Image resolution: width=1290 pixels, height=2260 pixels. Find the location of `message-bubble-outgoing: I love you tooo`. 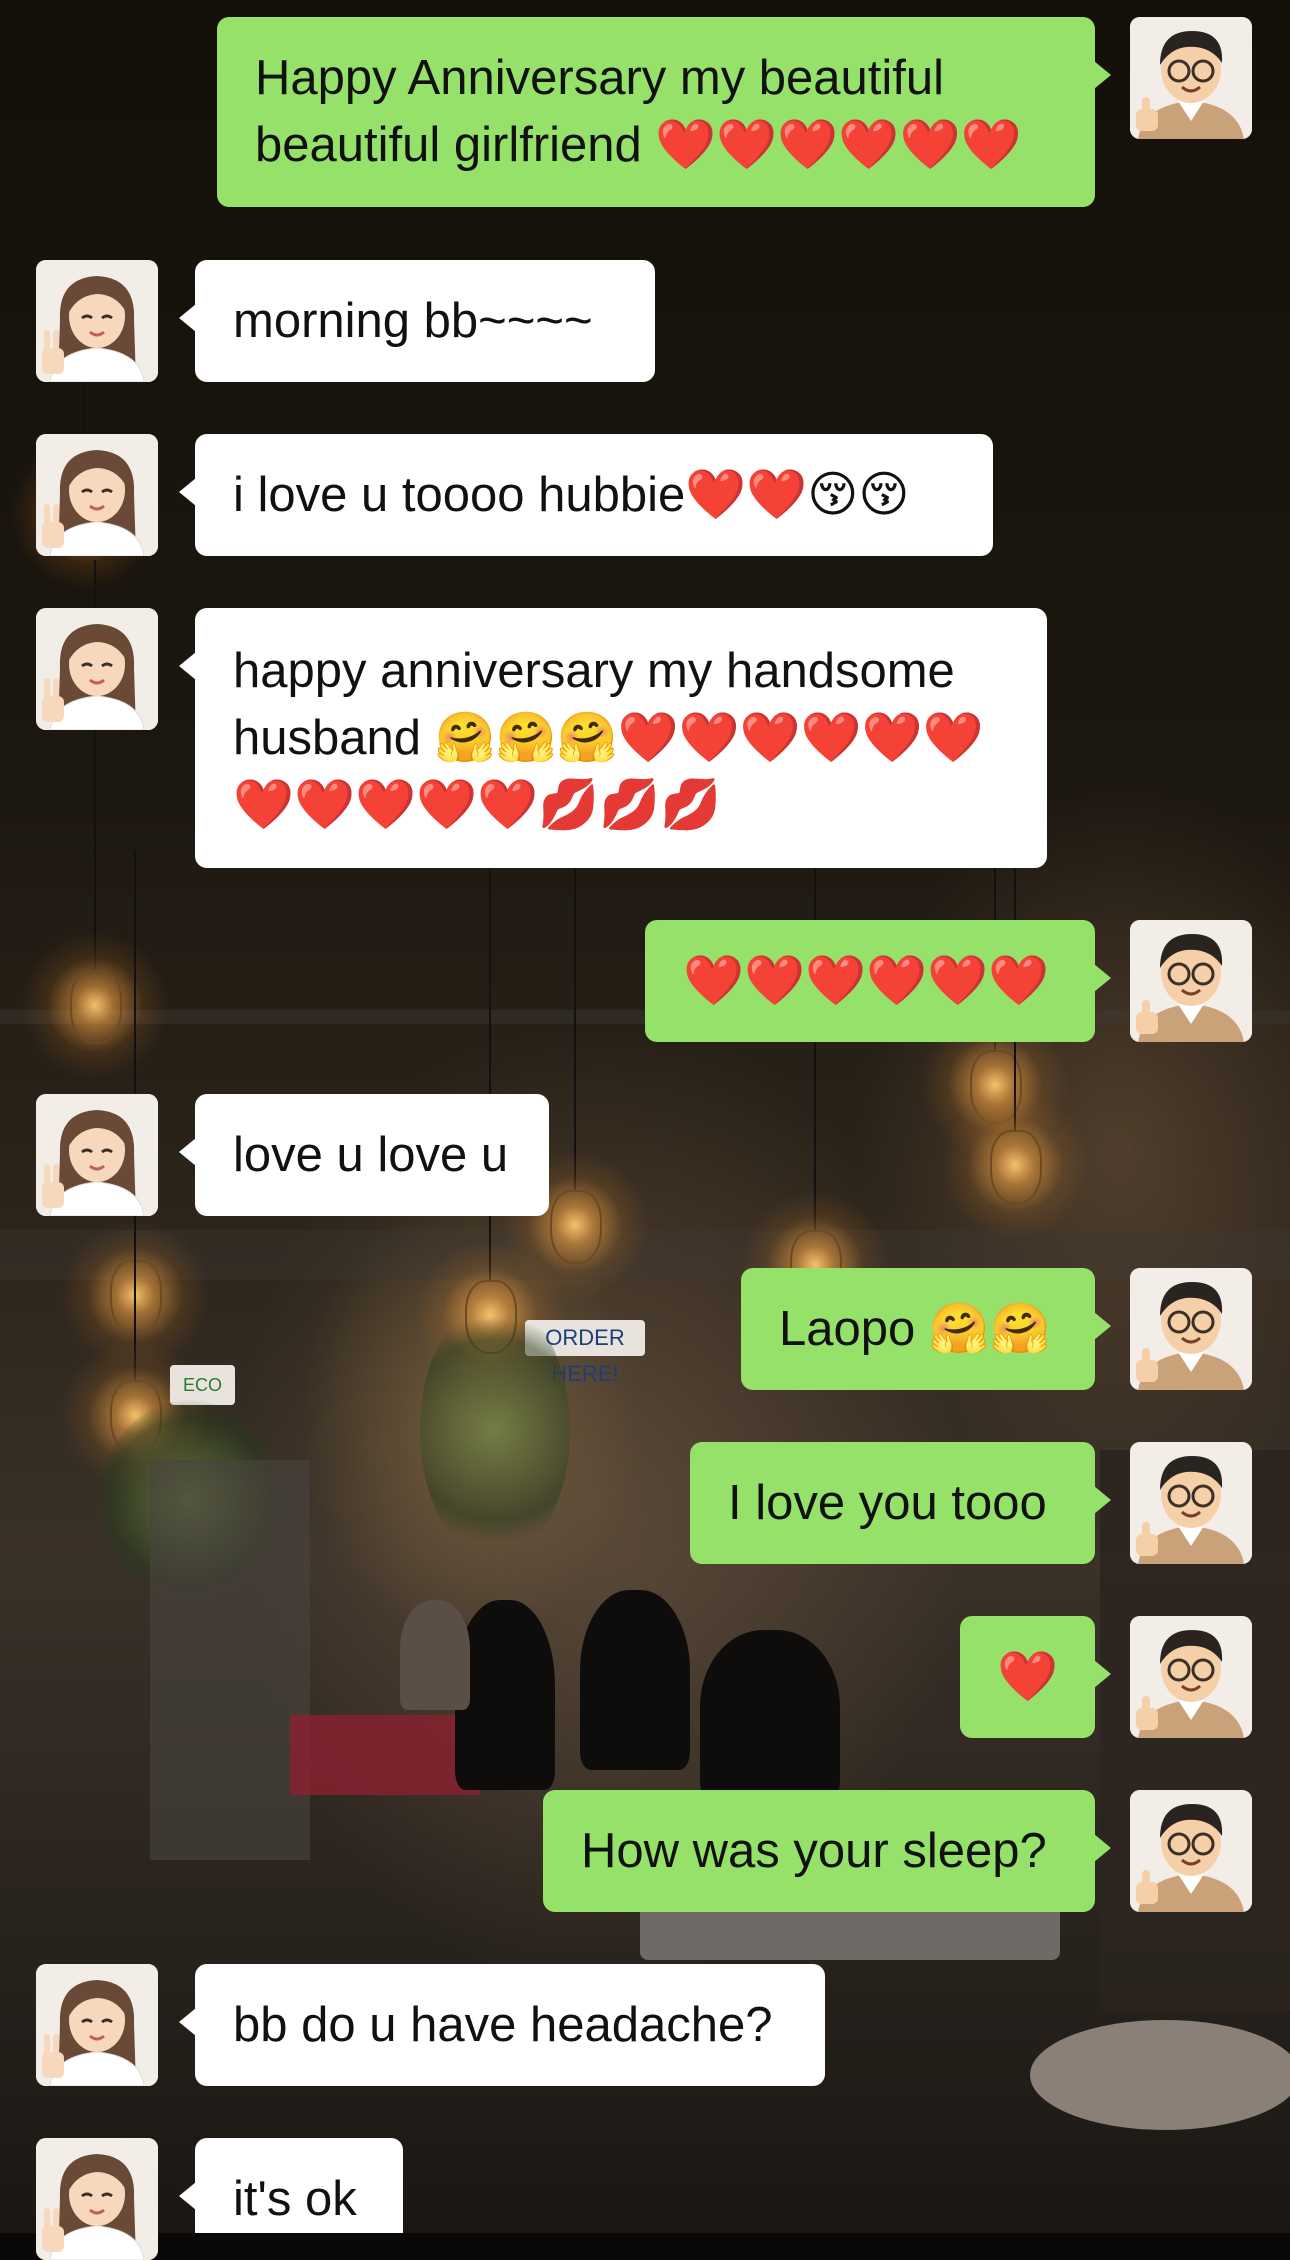

message-bubble-outgoing: I love you tooo is located at coordinates (900, 1503).